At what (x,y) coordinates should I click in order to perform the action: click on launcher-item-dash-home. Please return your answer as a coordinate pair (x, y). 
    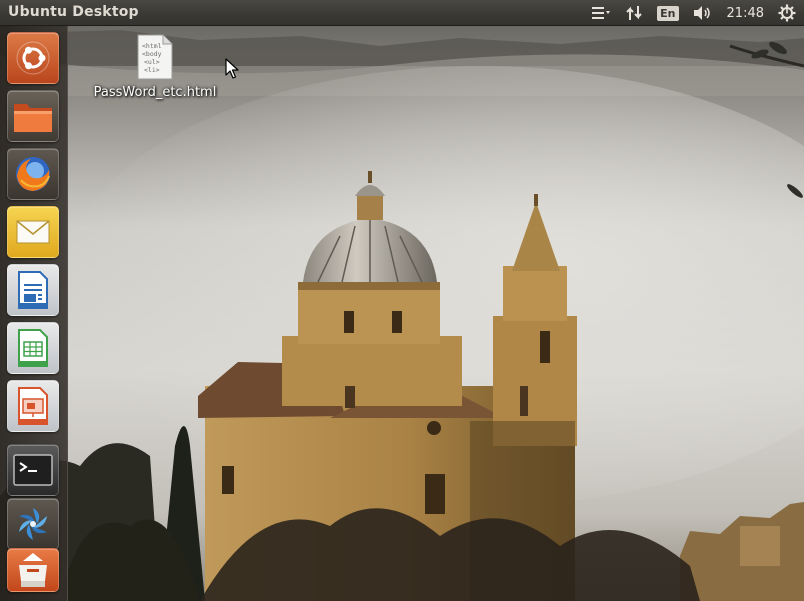
    Looking at the image, I should click on (33, 58).